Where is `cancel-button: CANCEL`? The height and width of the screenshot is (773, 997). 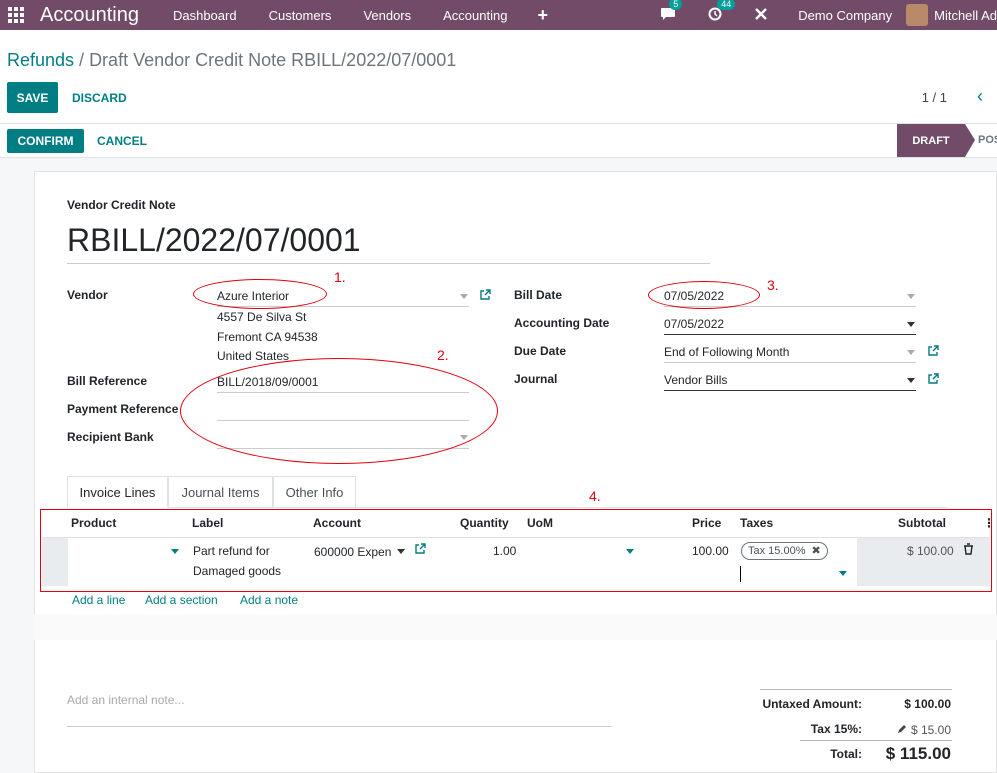 cancel-button: CANCEL is located at coordinates (122, 141).